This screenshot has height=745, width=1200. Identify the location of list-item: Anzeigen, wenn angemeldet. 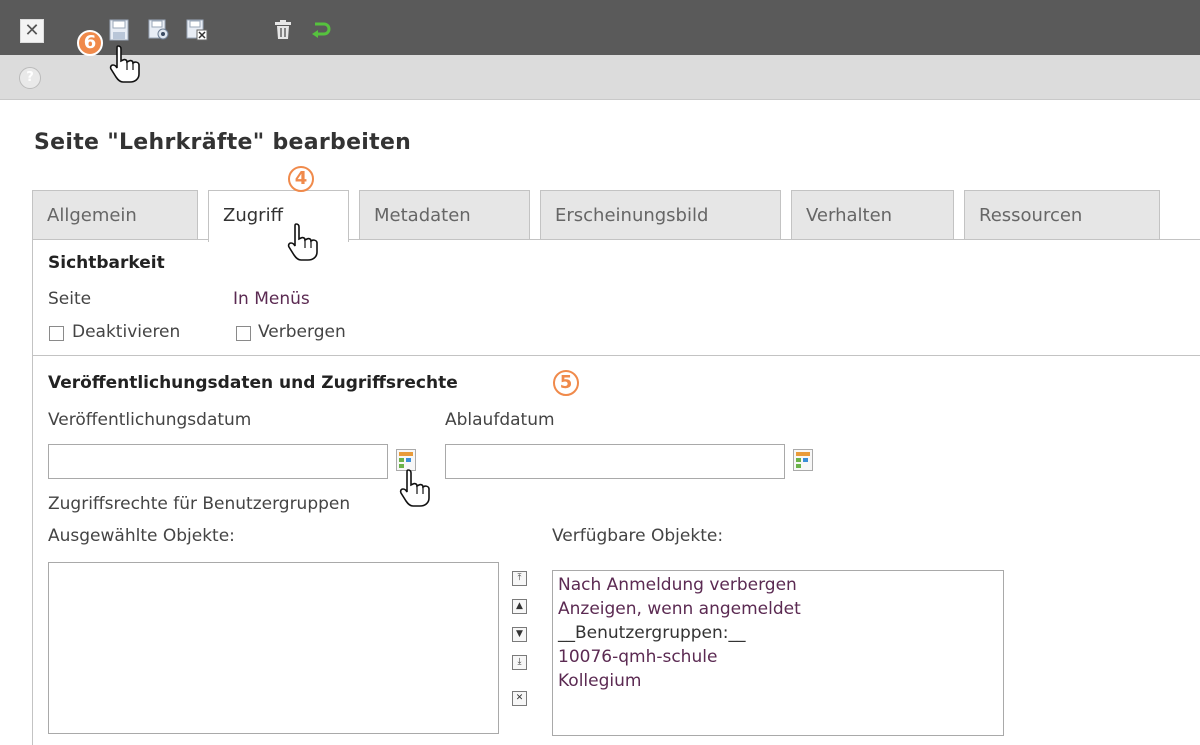
(778, 609).